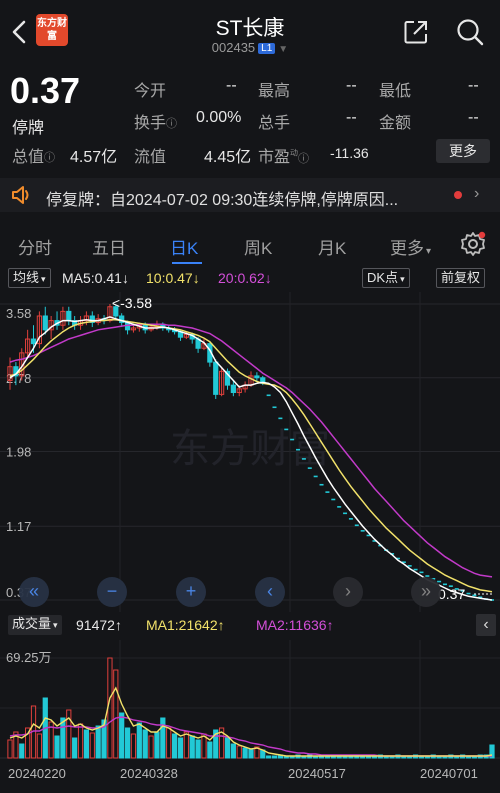 Image resolution: width=500 pixels, height=793 pixels. What do you see at coordinates (258, 246) in the screenshot?
I see `tab-weekly-k: 周K` at bounding box center [258, 246].